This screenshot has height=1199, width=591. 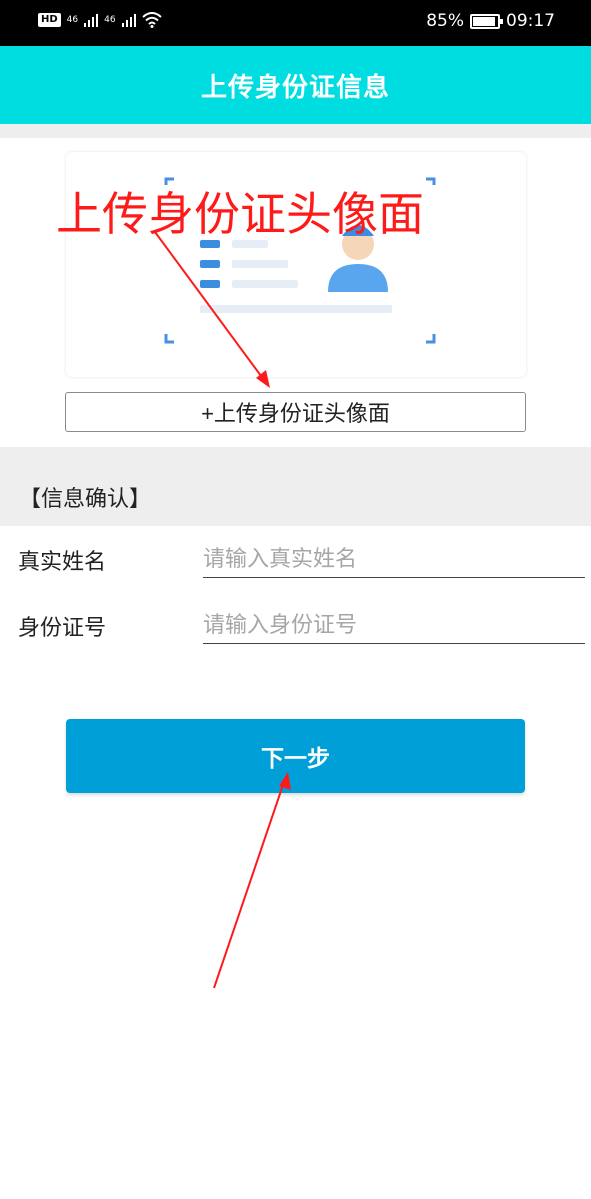 I want to click on app-header: 上传身份证信息, so click(x=295, y=85).